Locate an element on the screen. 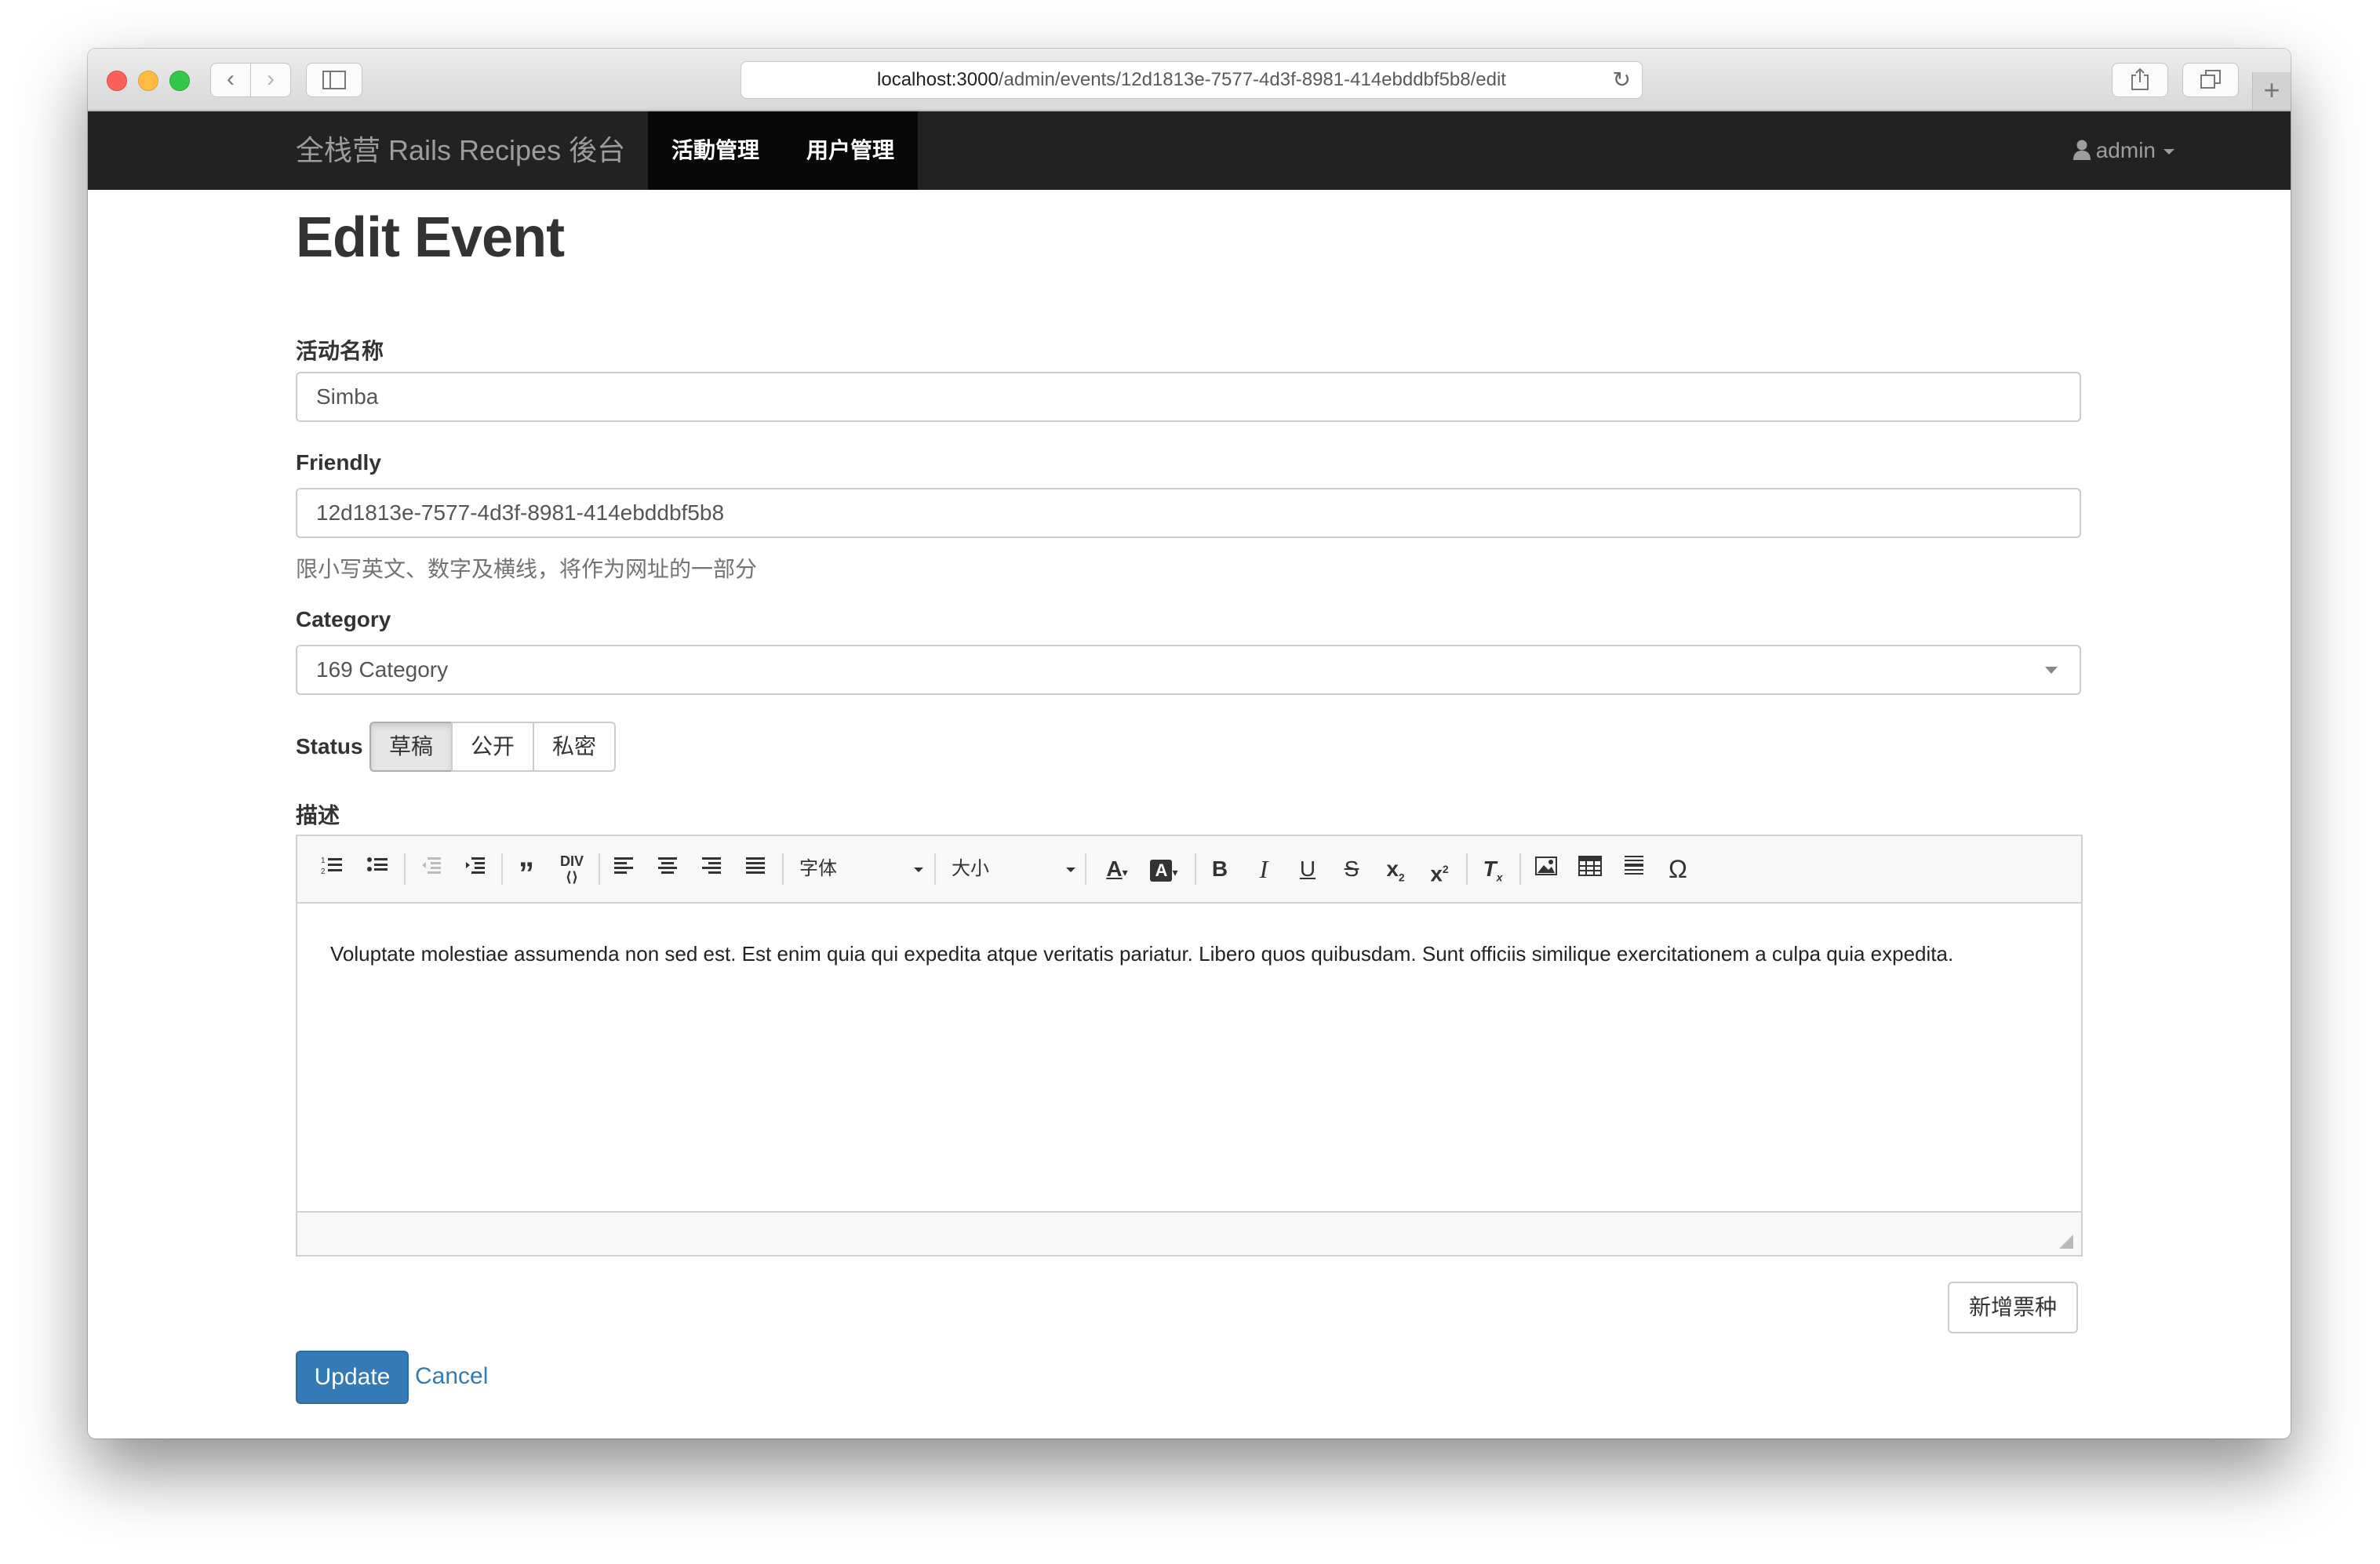 The height and width of the screenshot is (1564, 2380). chevron-right-icon: › is located at coordinates (271, 79).